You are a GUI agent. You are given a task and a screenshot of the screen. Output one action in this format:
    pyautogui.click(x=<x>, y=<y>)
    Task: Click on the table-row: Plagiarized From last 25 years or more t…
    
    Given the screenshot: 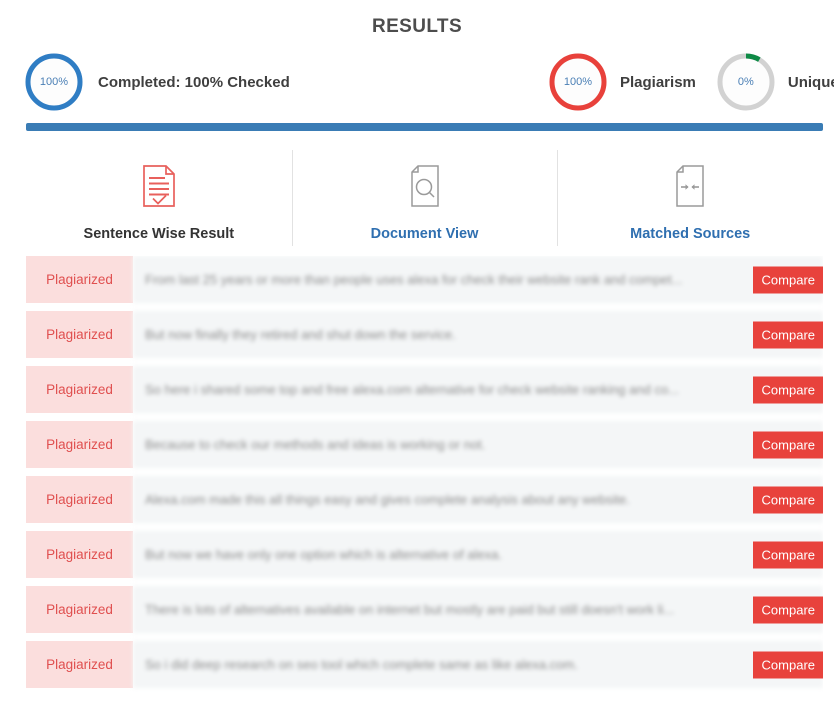 What is the action you would take?
    pyautogui.click(x=424, y=279)
    